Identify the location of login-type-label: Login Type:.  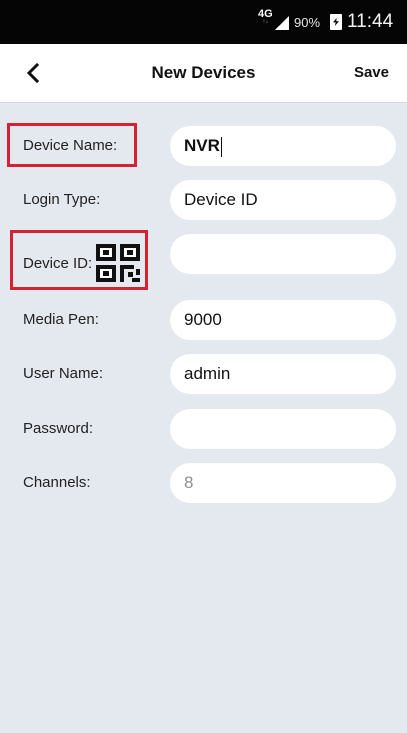
(62, 199).